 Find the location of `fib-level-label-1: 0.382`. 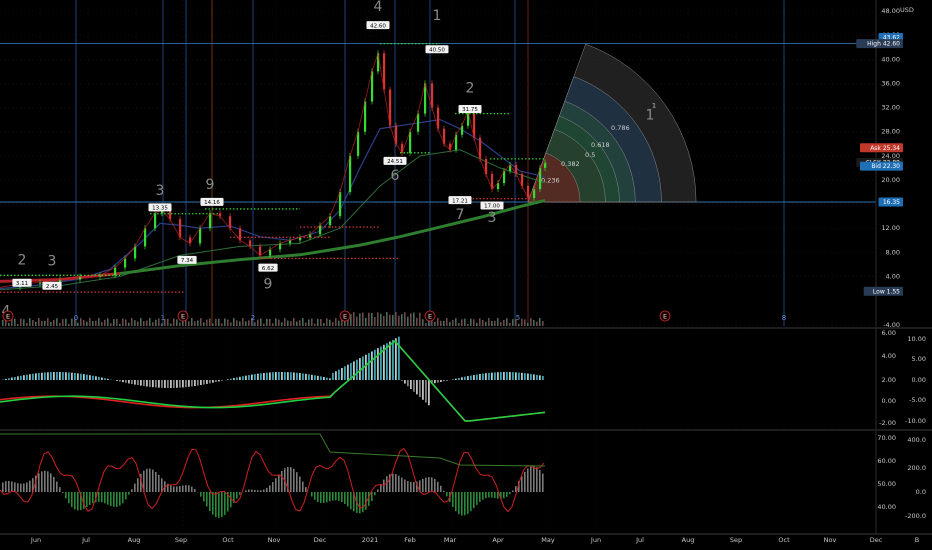

fib-level-label-1: 0.382 is located at coordinates (570, 164).